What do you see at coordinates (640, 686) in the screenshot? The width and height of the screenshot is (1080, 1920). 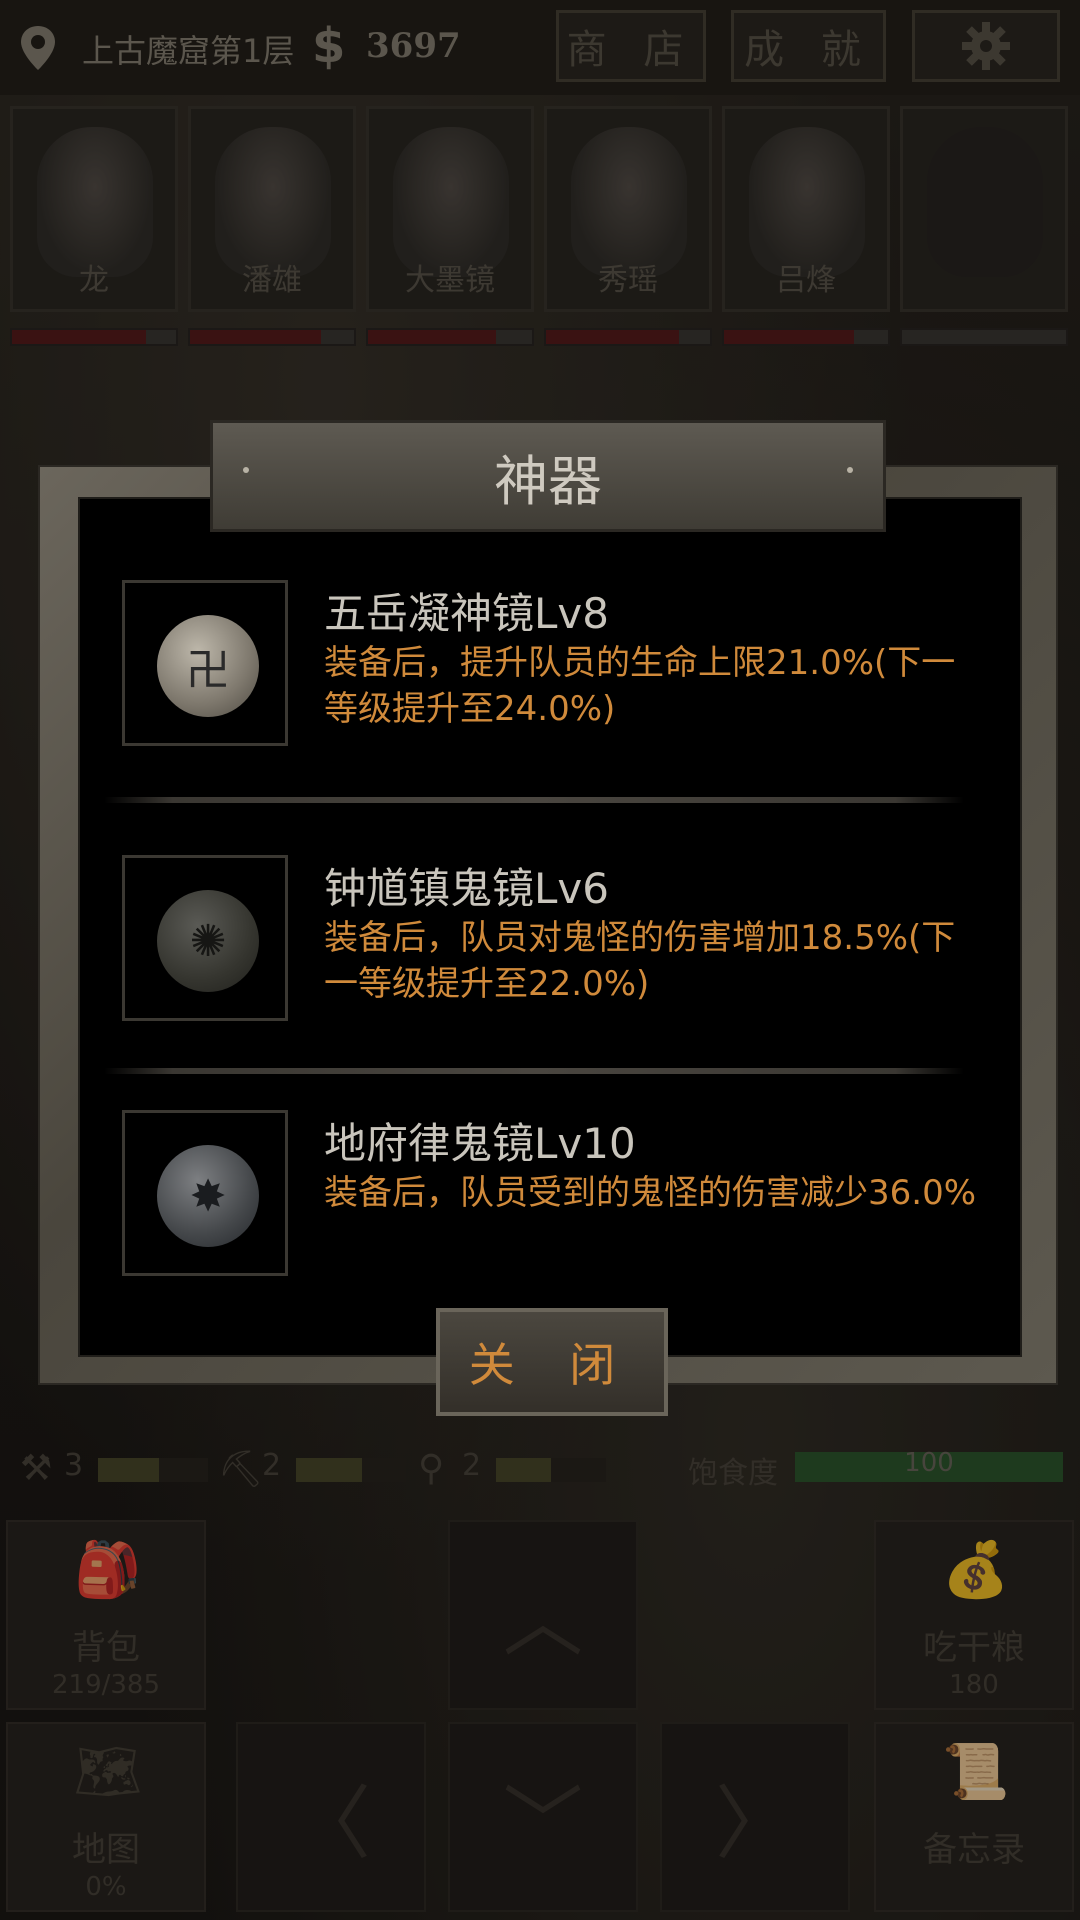 I see `artifact-description: 装备后，提升队员的生命上限21.0%(下一等级提升至24.0%)` at bounding box center [640, 686].